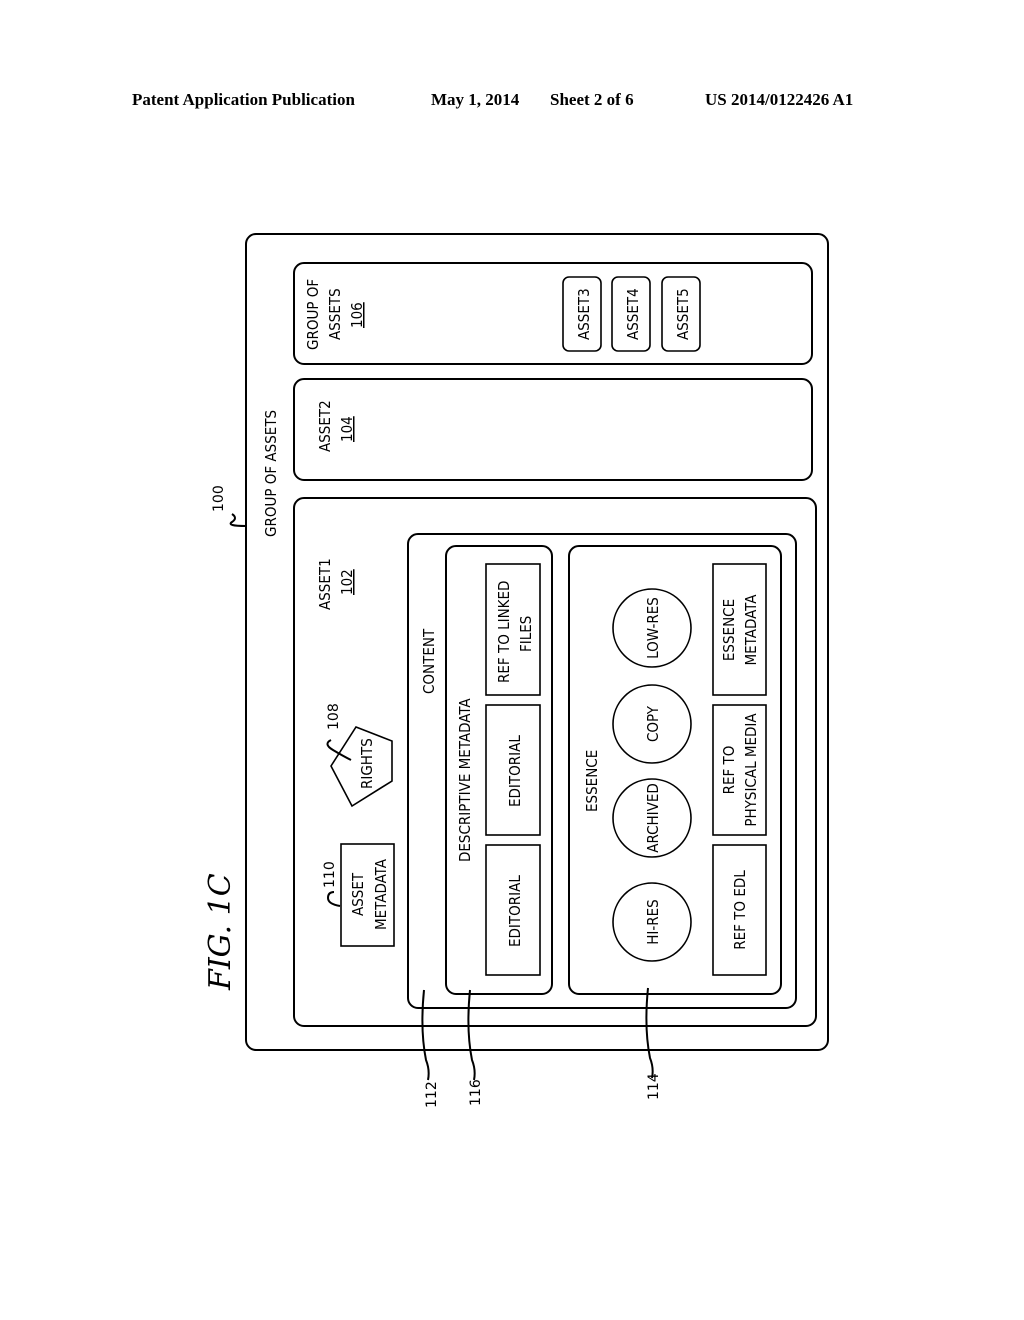 Image resolution: width=1024 pixels, height=1320 pixels. Describe the element at coordinates (504, 632) in the screenshot. I see `ref-linked-files-line1: REF TO LINKED` at that location.